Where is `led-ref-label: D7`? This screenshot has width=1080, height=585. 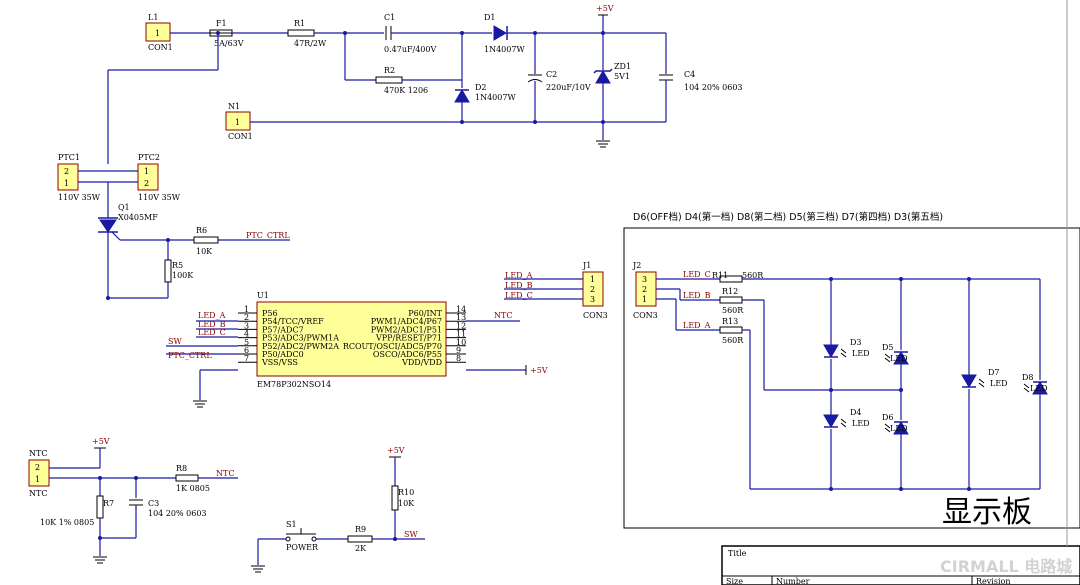 led-ref-label: D7 is located at coordinates (994, 372).